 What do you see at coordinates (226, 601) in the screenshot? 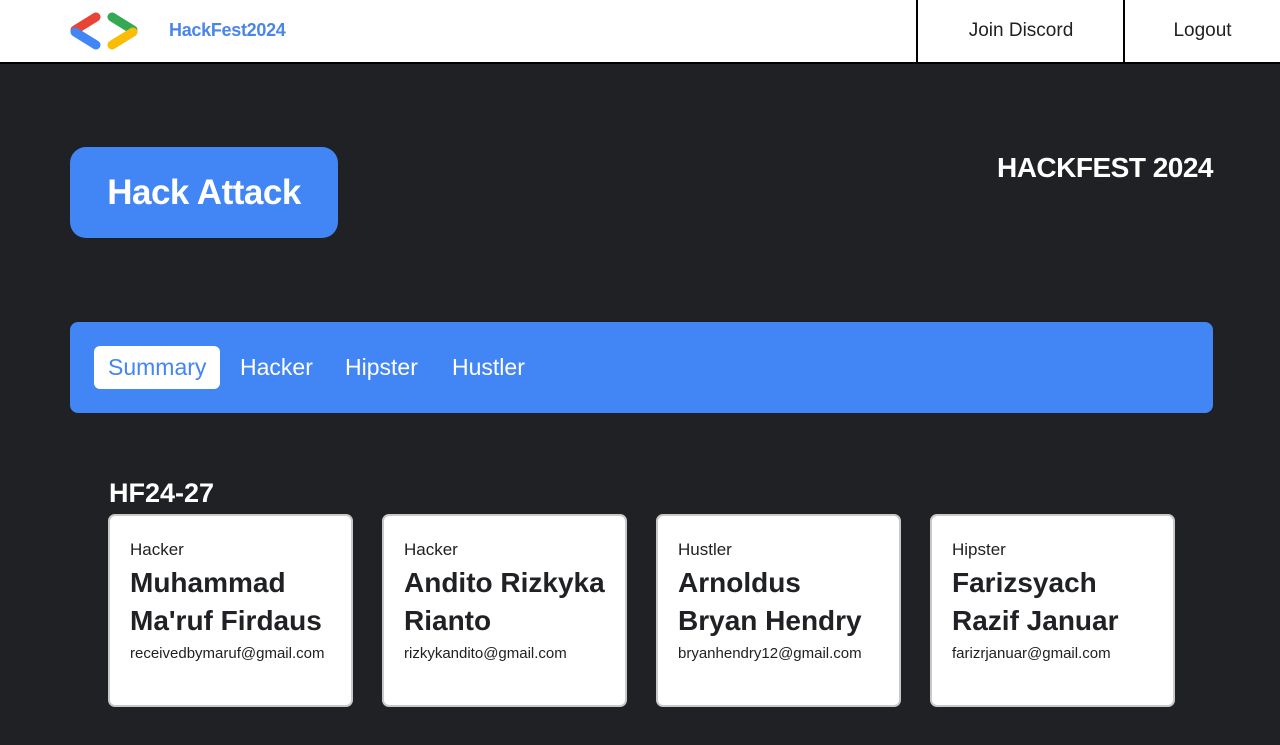
I see `member-name: Muhammad Ma'ruf Firdaus` at bounding box center [226, 601].